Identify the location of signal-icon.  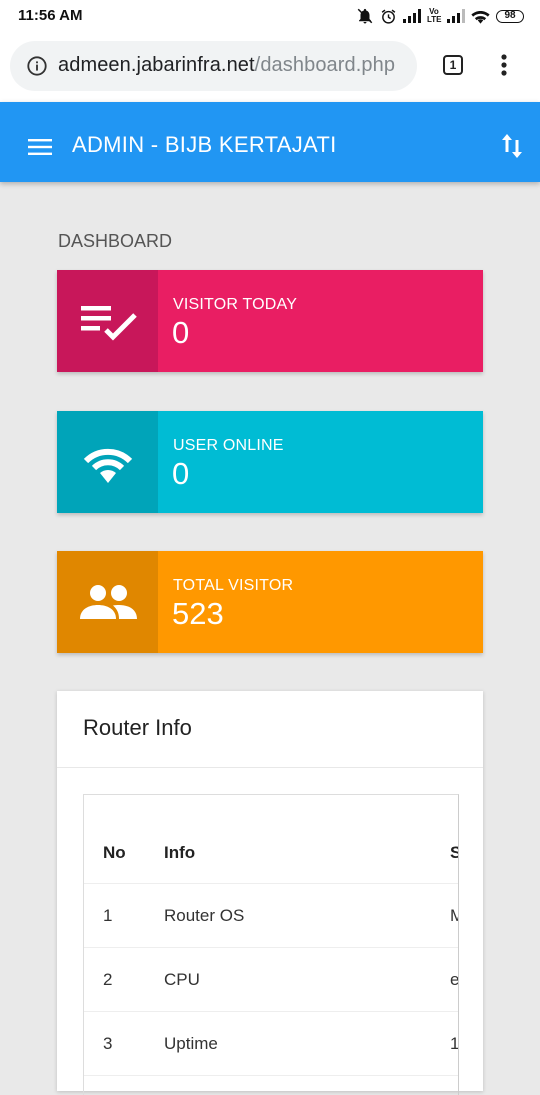
(412, 16).